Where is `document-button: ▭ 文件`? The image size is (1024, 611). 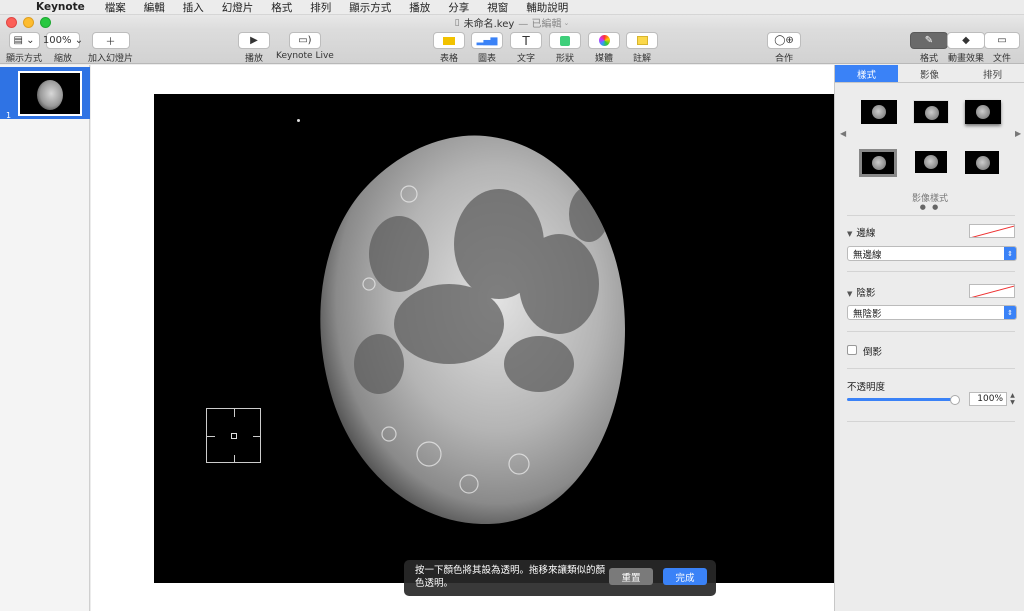 document-button: ▭ 文件 is located at coordinates (1002, 48).